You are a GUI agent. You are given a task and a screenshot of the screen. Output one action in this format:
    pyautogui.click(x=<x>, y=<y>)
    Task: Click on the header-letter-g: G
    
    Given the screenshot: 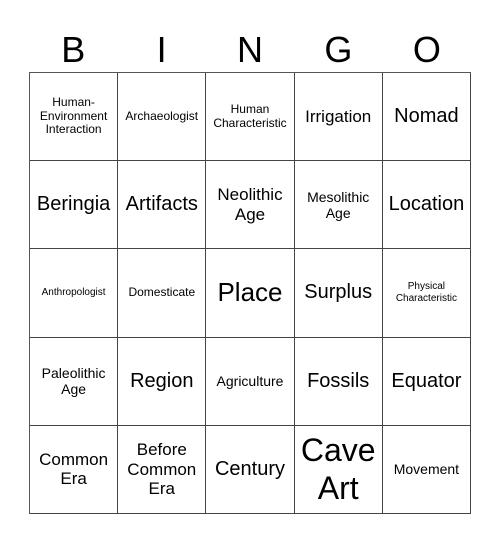 What is the action you would take?
    pyautogui.click(x=338, y=49)
    